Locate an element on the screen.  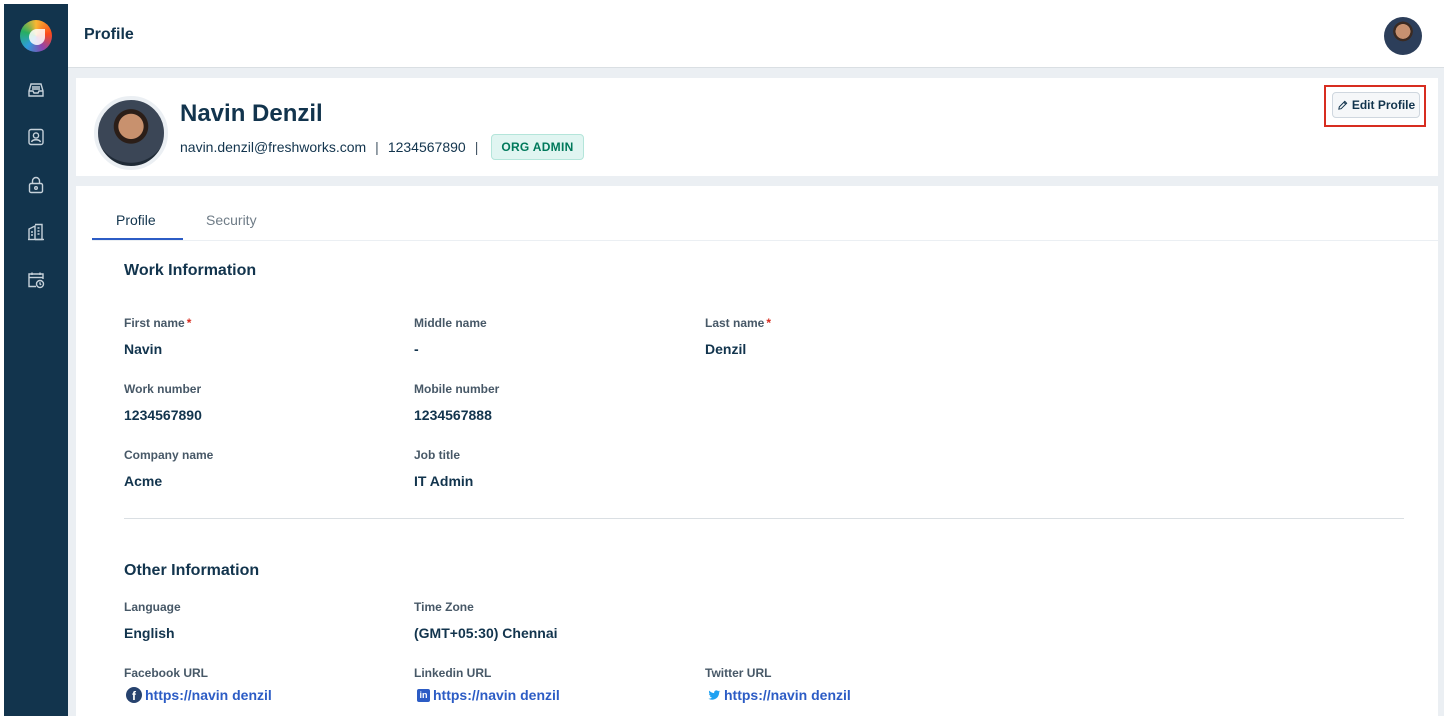
twitter-icon is located at coordinates (714, 695).